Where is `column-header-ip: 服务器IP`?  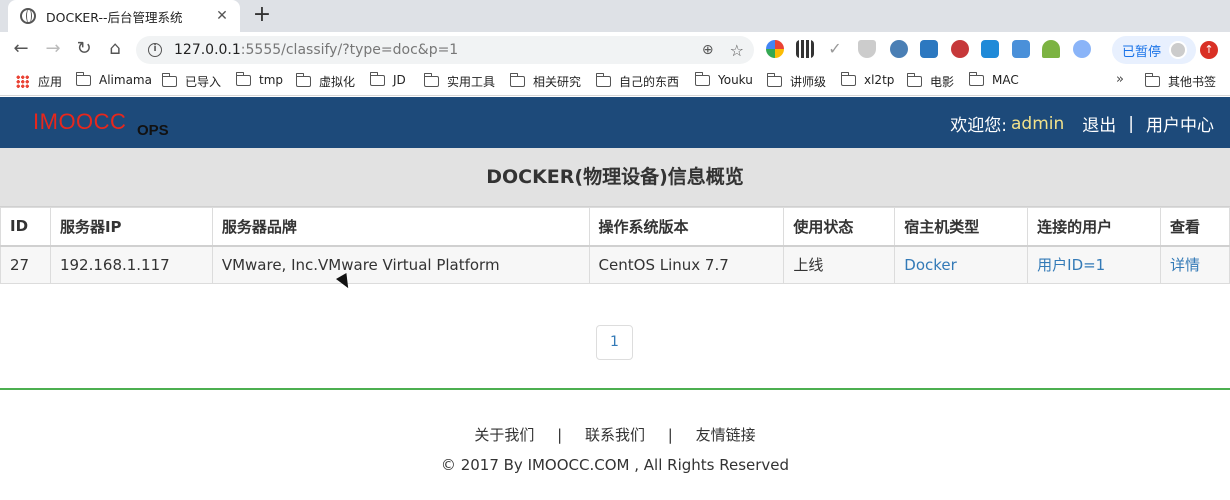
column-header-ip: 服务器IP is located at coordinates (131, 227).